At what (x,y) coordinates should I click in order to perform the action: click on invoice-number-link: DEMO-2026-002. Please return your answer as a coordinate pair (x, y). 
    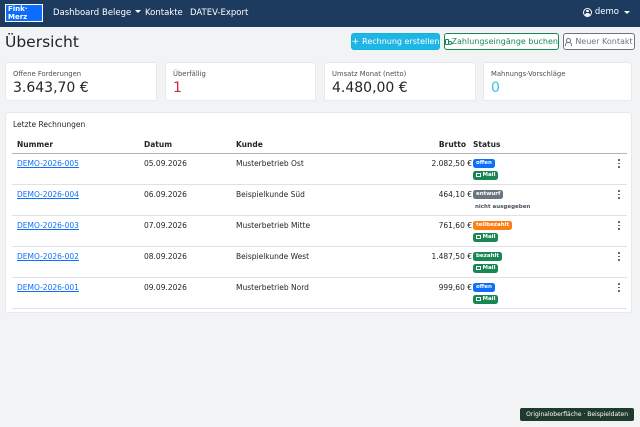
    Looking at the image, I should click on (48, 256).